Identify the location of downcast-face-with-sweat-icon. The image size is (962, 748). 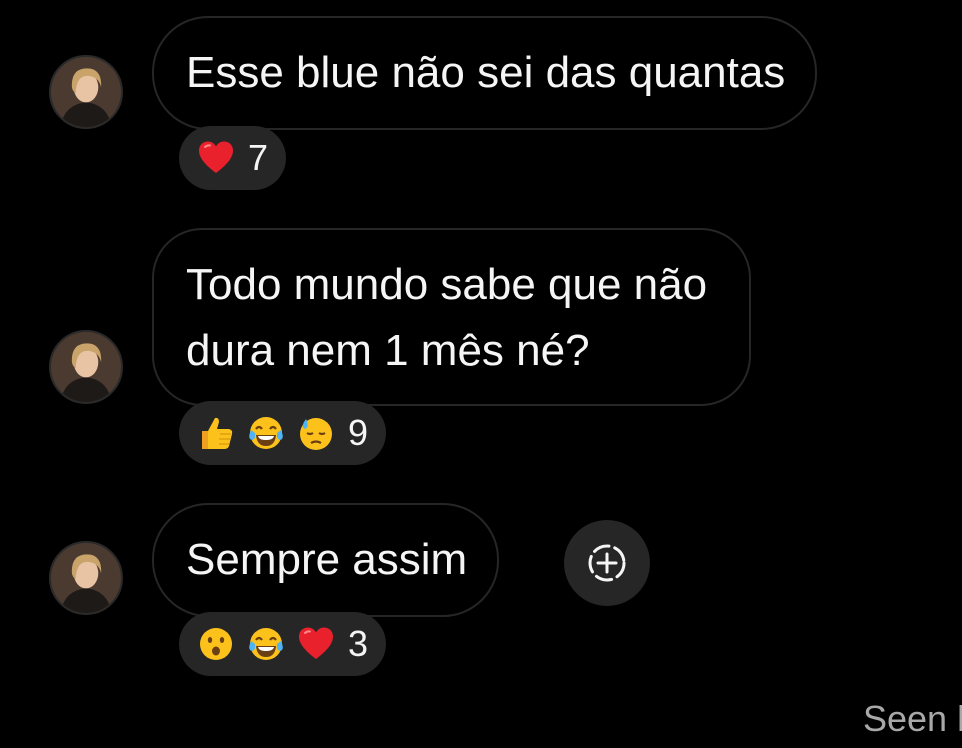
(316, 433).